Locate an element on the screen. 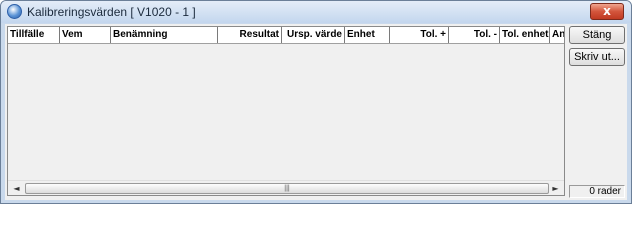 This screenshot has width=632, height=240. scroll-right-icon: ► is located at coordinates (555, 188).